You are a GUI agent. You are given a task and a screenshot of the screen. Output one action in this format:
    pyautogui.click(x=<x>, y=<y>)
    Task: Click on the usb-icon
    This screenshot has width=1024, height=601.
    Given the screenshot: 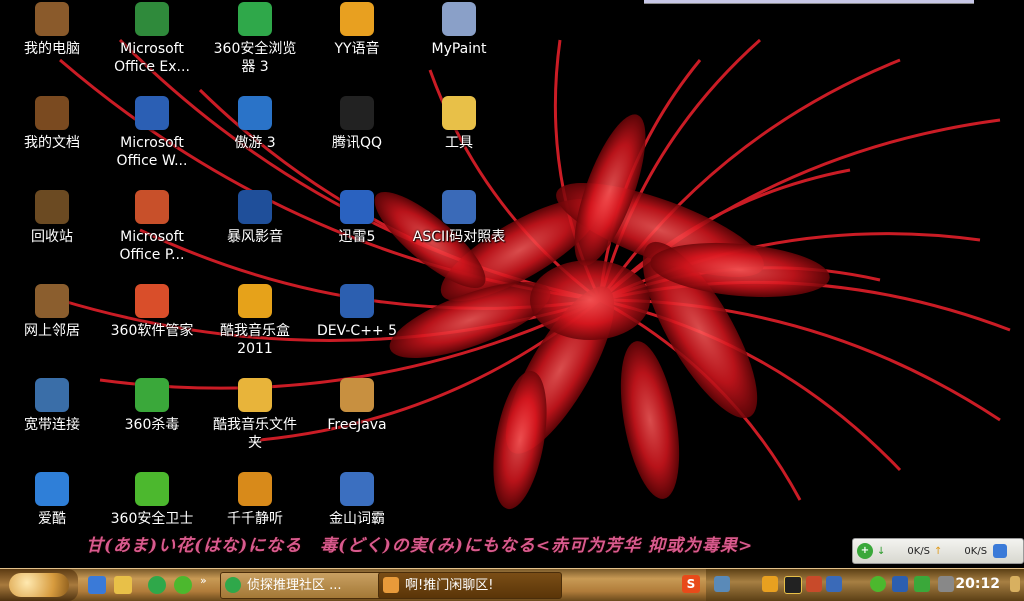 What is the action you would take?
    pyautogui.click(x=946, y=584)
    